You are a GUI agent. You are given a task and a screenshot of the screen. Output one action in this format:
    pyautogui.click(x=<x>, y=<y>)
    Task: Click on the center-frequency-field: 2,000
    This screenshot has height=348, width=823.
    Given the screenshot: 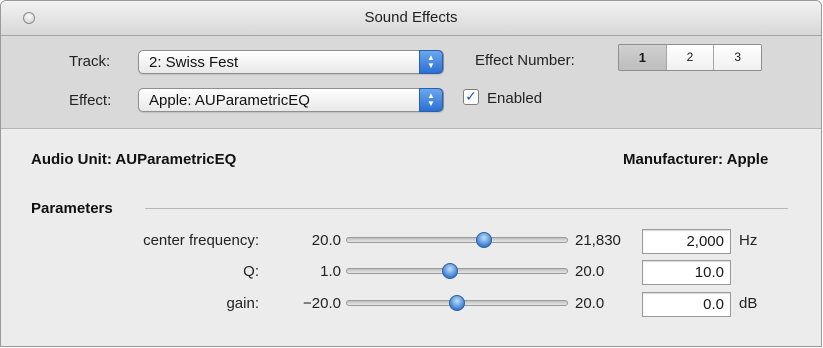 What is the action you would take?
    pyautogui.click(x=686, y=241)
    